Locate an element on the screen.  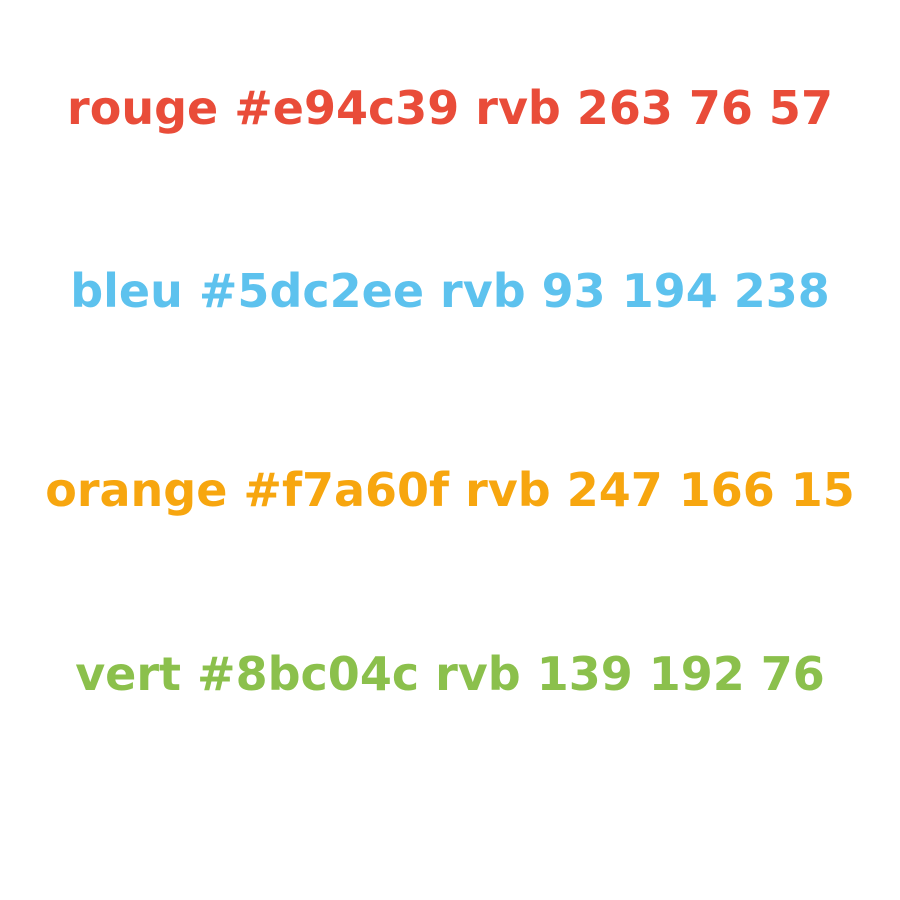
color-label-bleu: bleu #5dc2ee rvb 93 194 238 is located at coordinates (450, 291).